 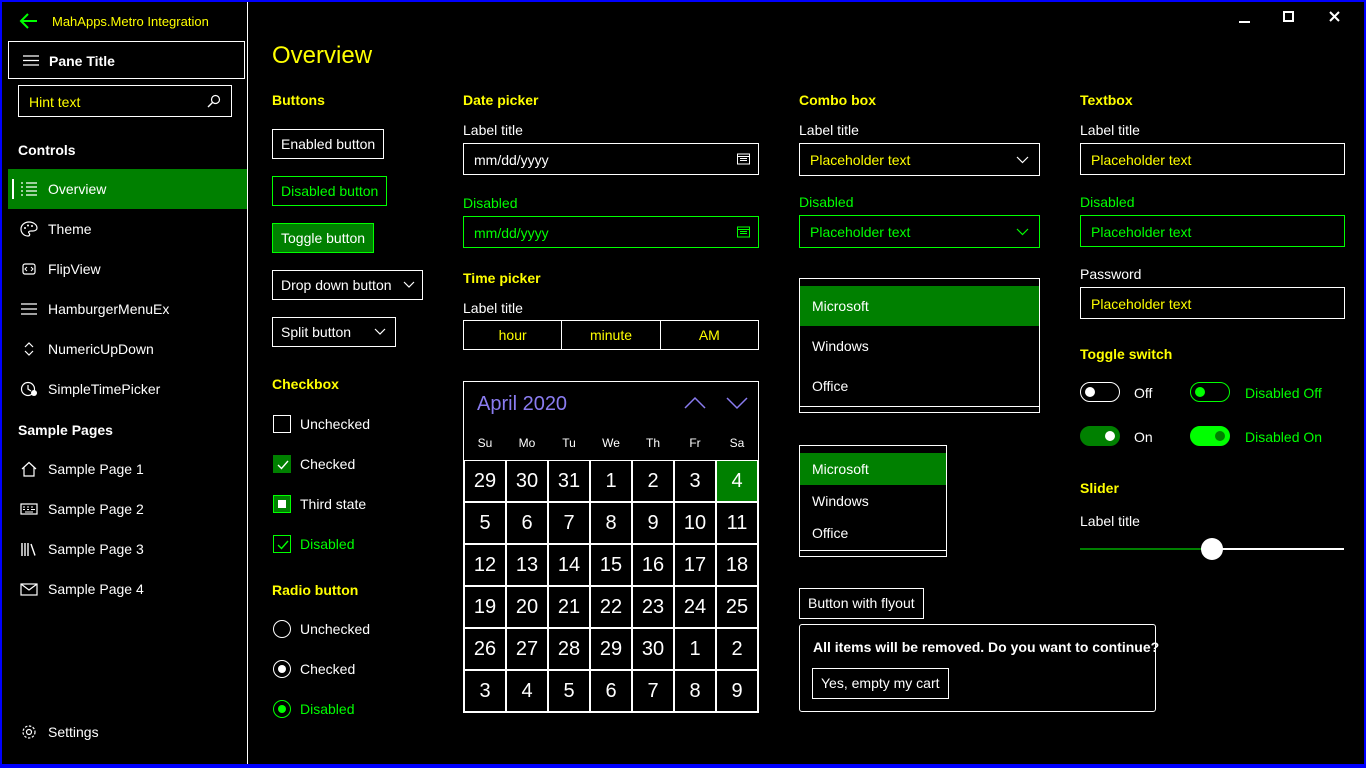 I want to click on sidebar-item-settings: Settings, so click(x=127, y=732).